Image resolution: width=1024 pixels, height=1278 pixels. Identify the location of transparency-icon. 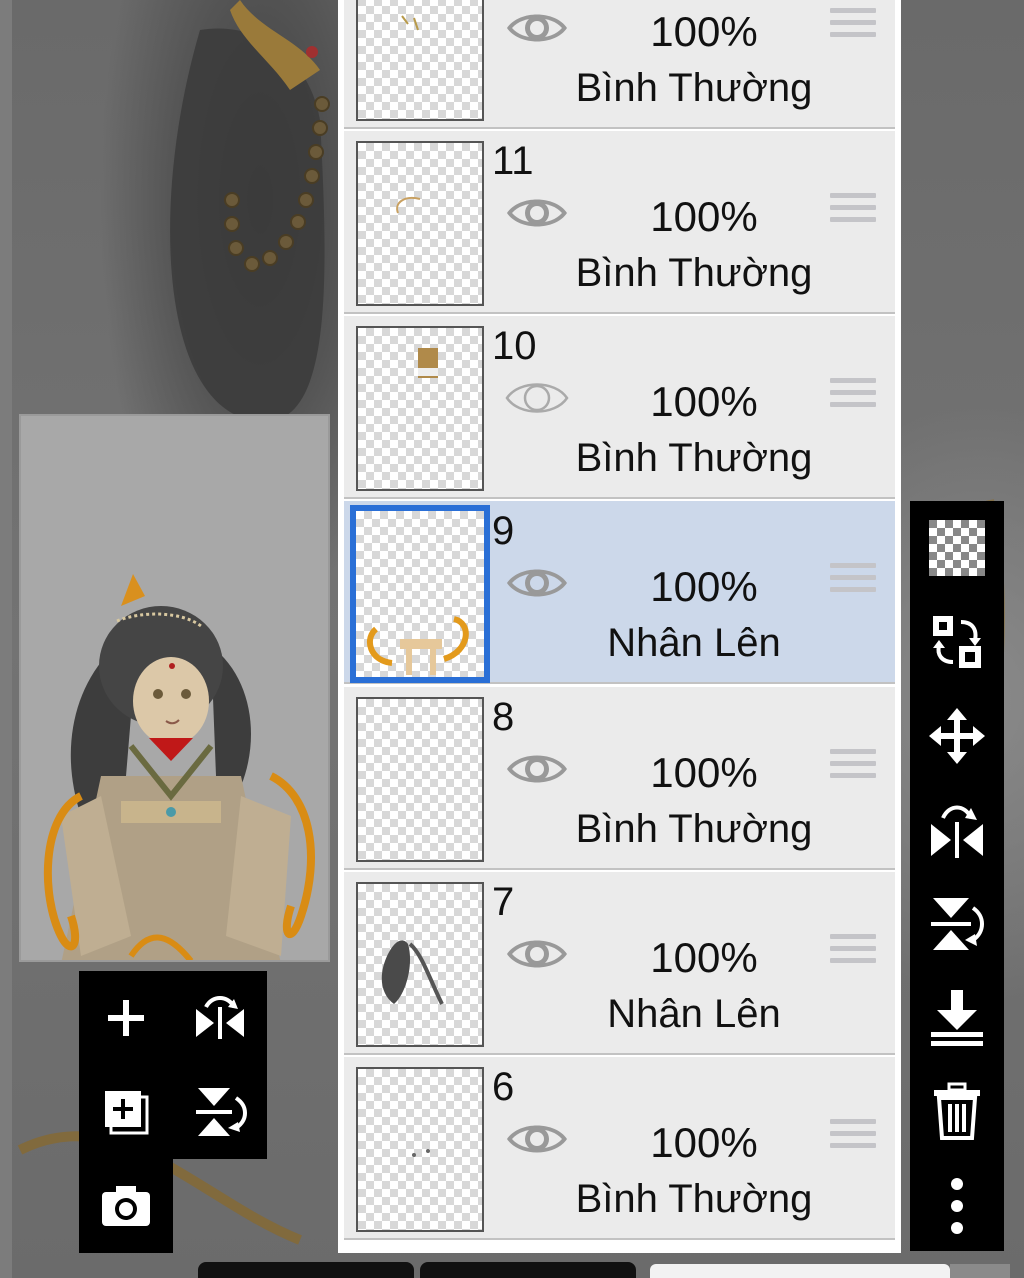
(957, 548).